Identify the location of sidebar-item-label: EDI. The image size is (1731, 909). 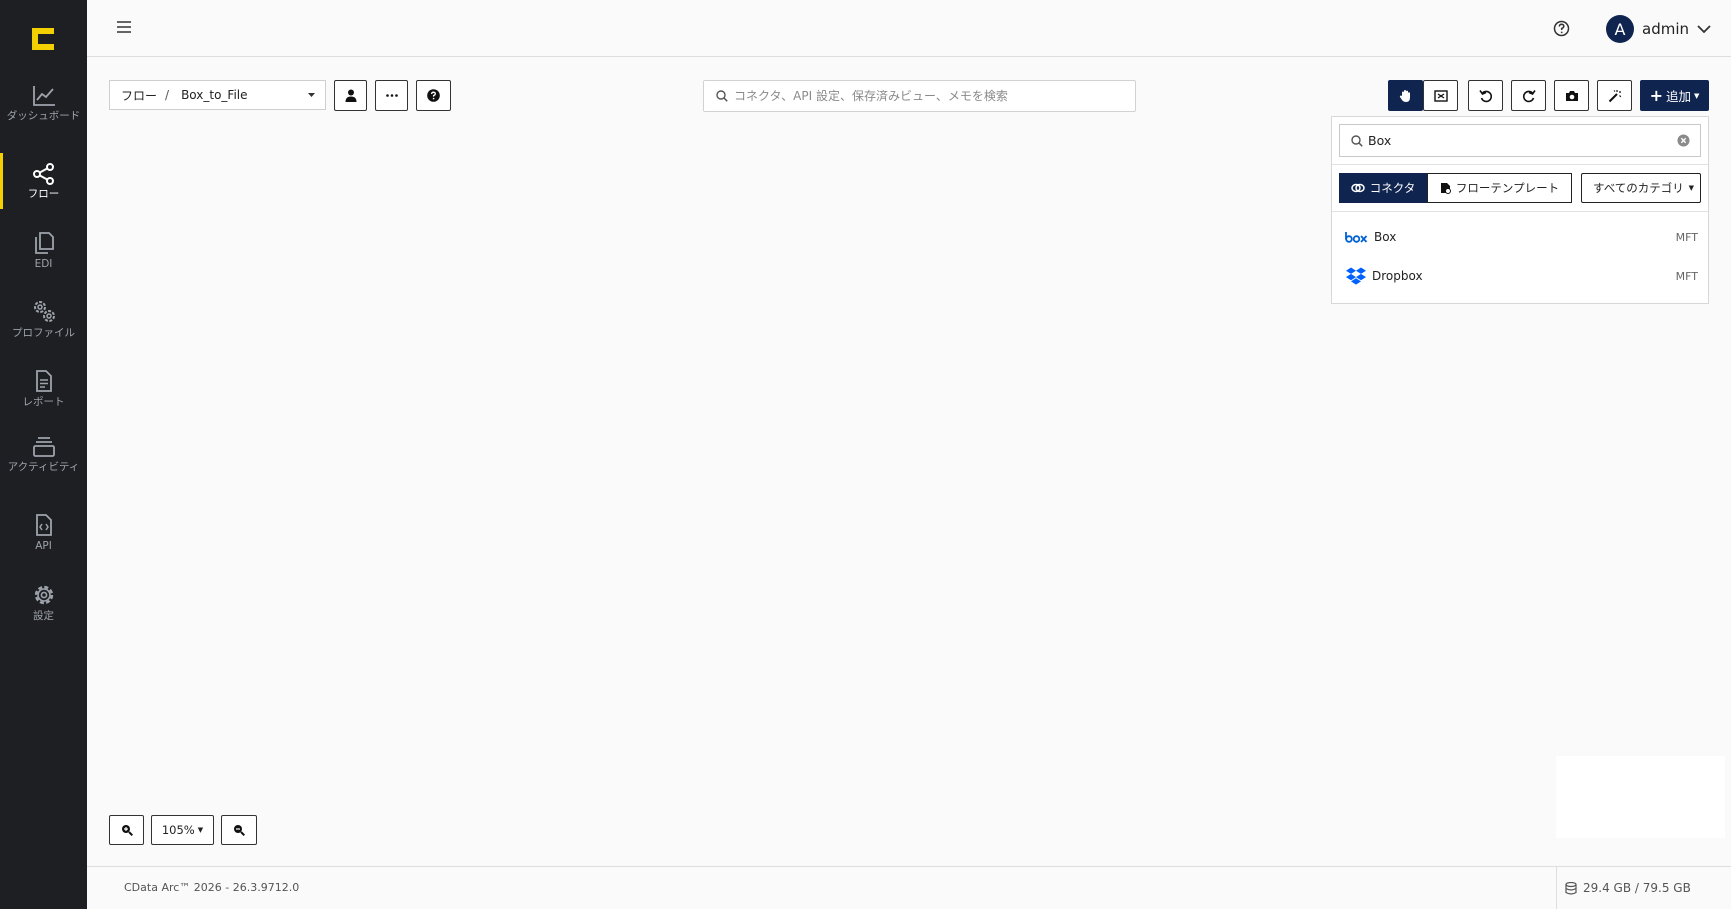
(43, 264).